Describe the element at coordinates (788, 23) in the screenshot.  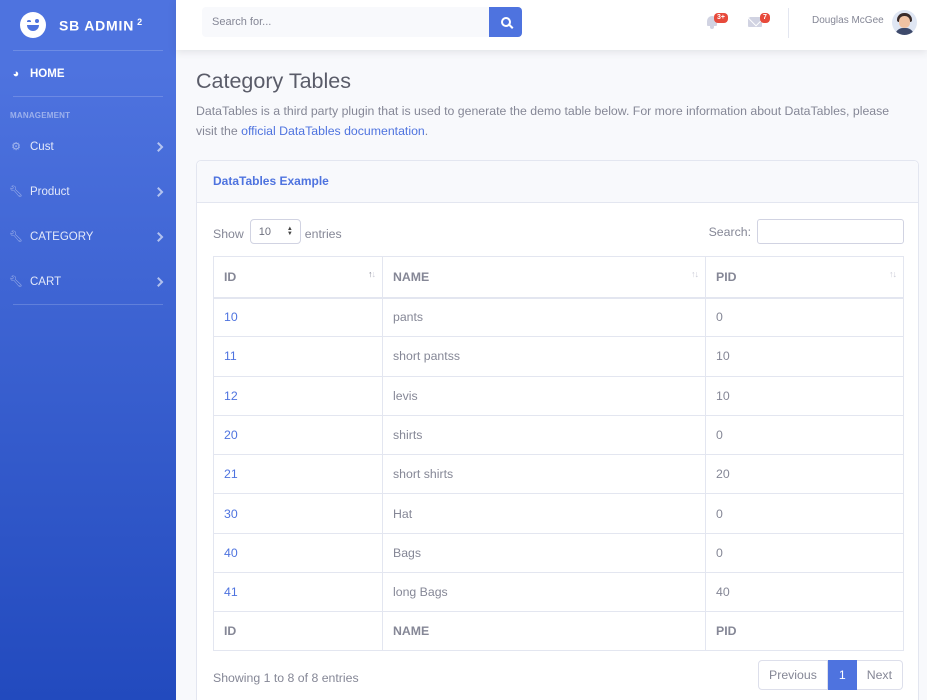
I see `topbar-divider` at that location.